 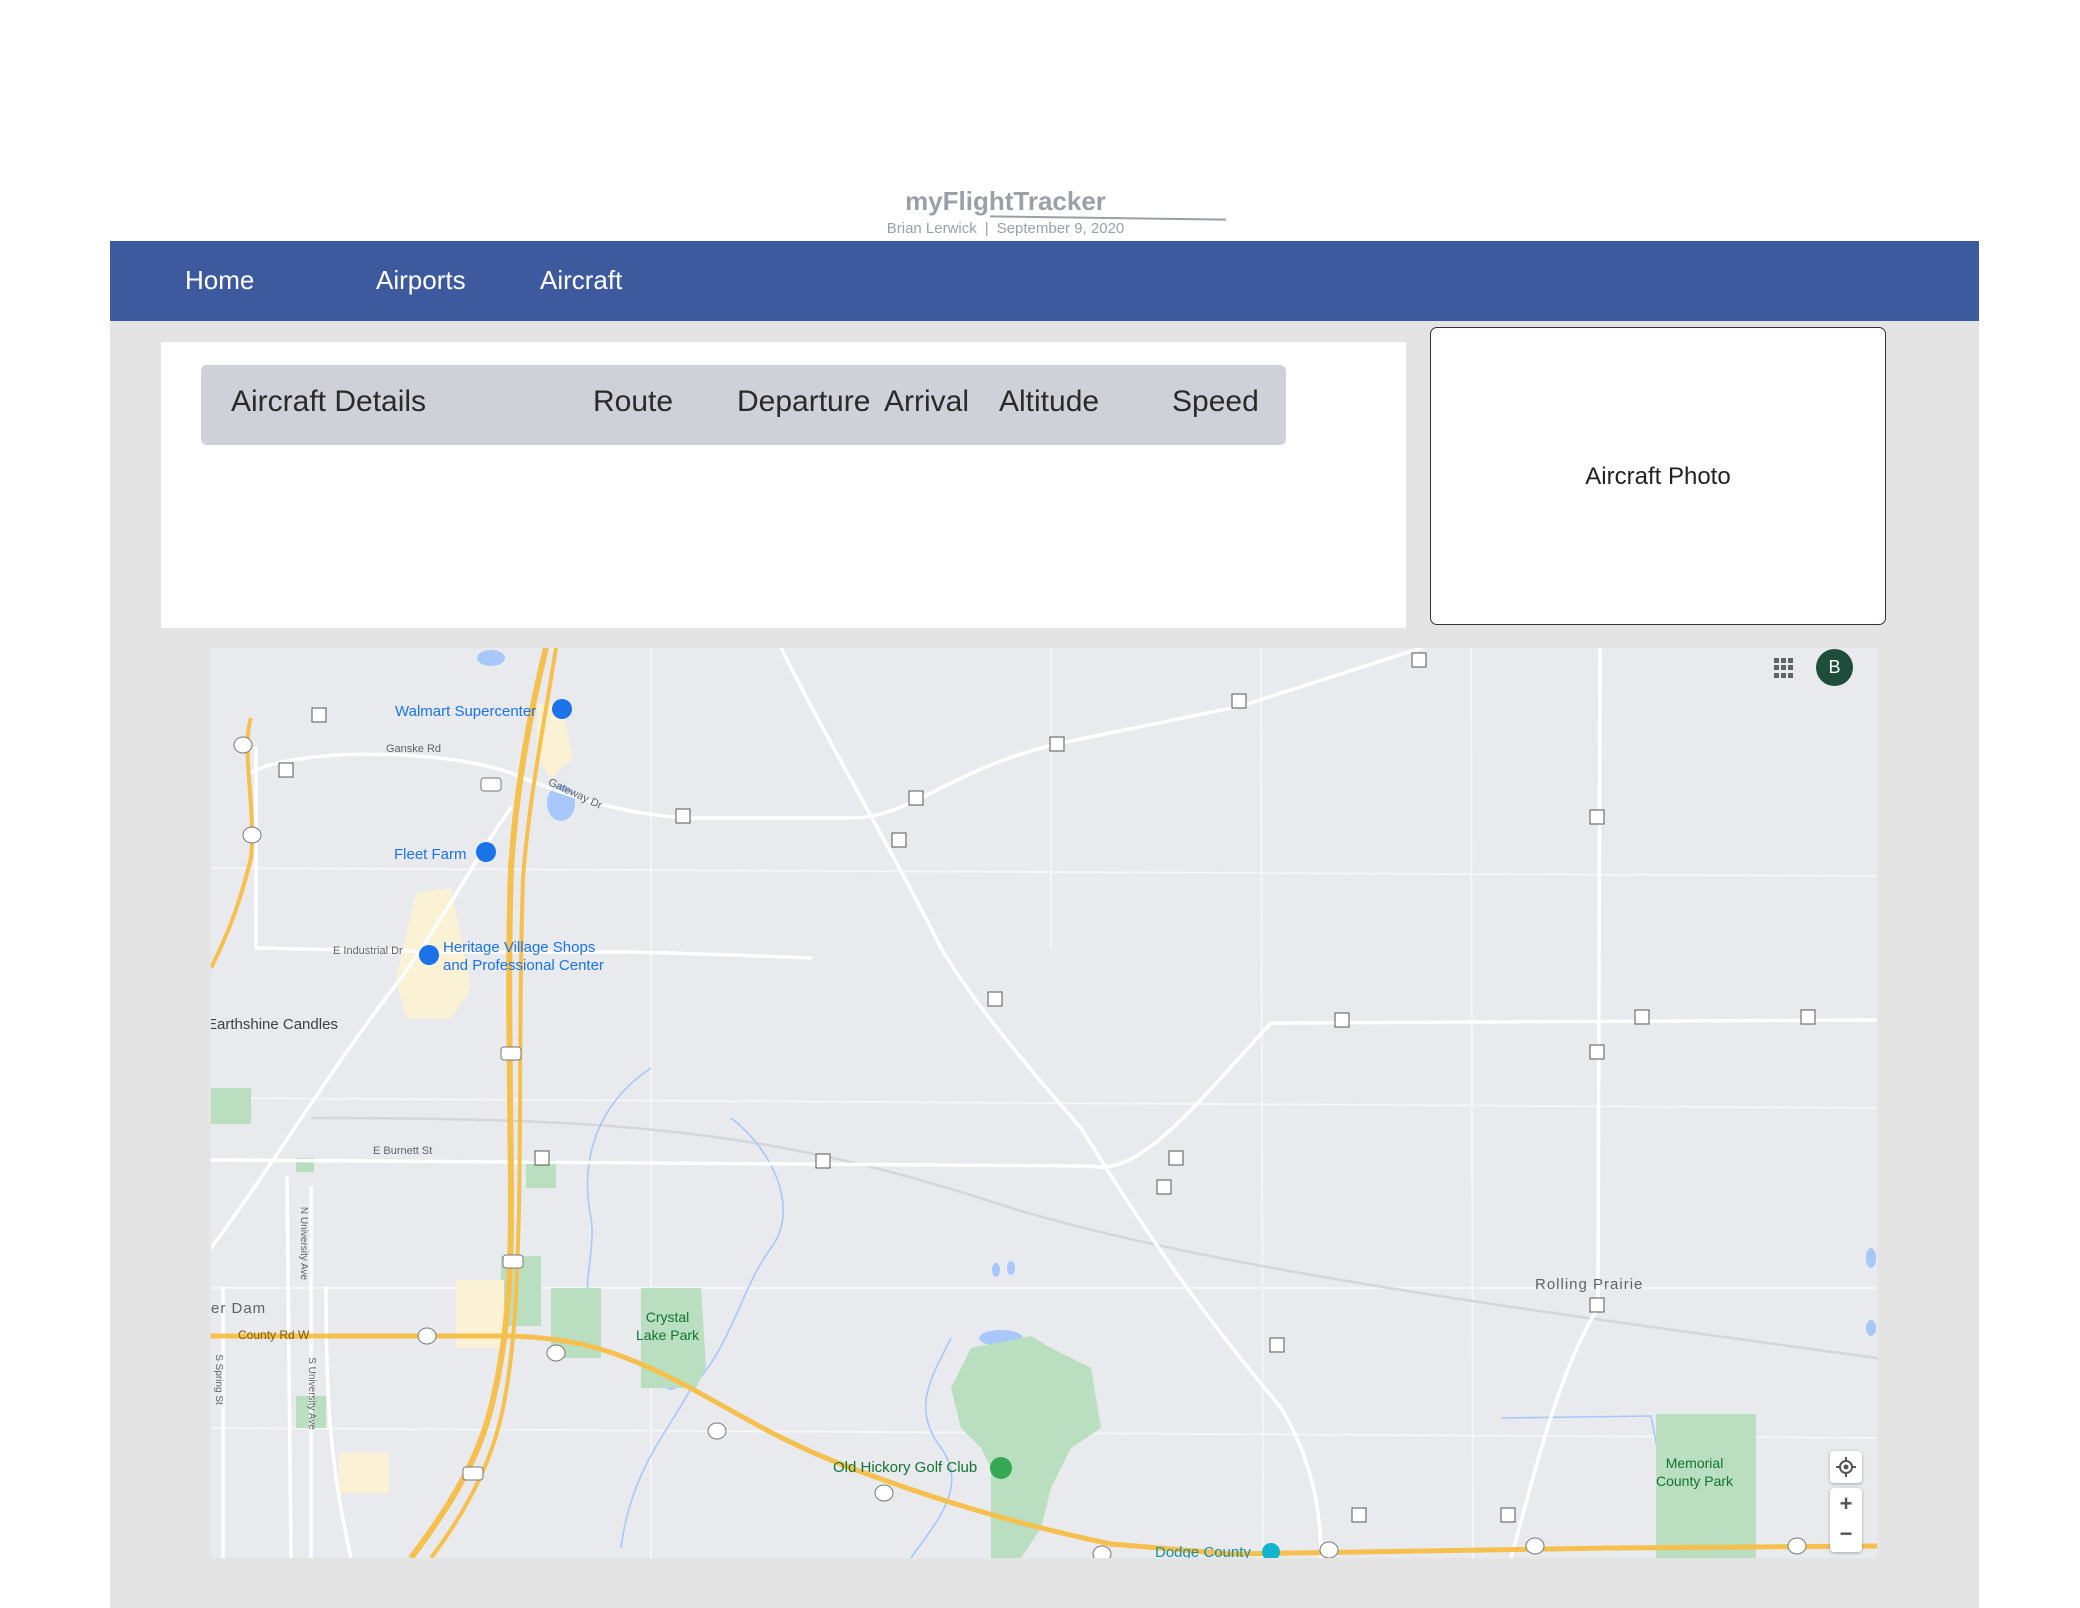 I want to click on aircraft-photo-label: Aircraft Photo, so click(x=1658, y=476).